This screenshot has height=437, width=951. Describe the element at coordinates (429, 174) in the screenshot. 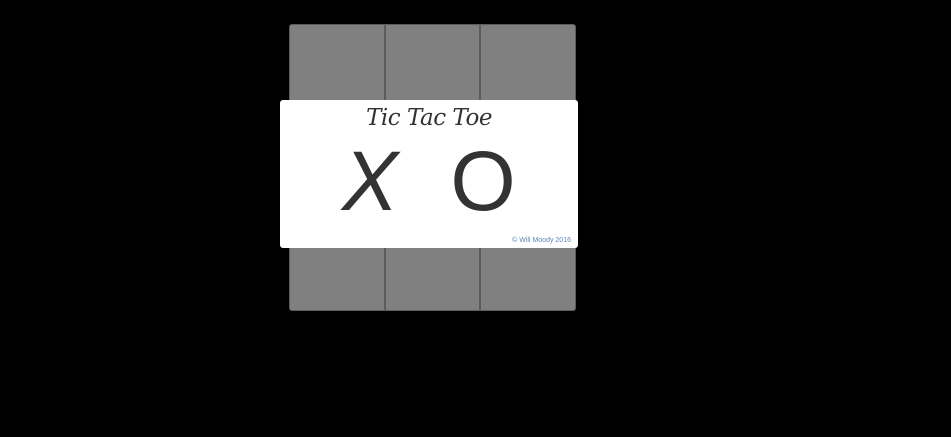

I see `player-select-modal: Tic Tac Toe X O © Will Moody 2016` at that location.